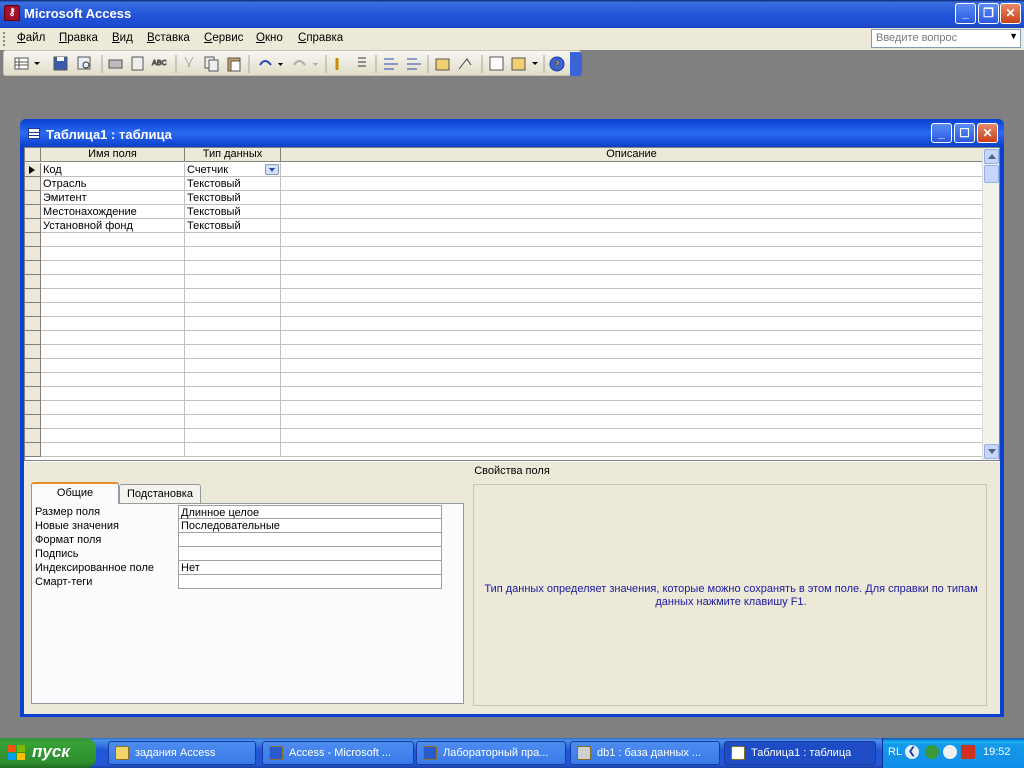 This screenshot has width=1024, height=768. What do you see at coordinates (168, 38) in the screenshot?
I see `menu-insert: Вставка` at bounding box center [168, 38].